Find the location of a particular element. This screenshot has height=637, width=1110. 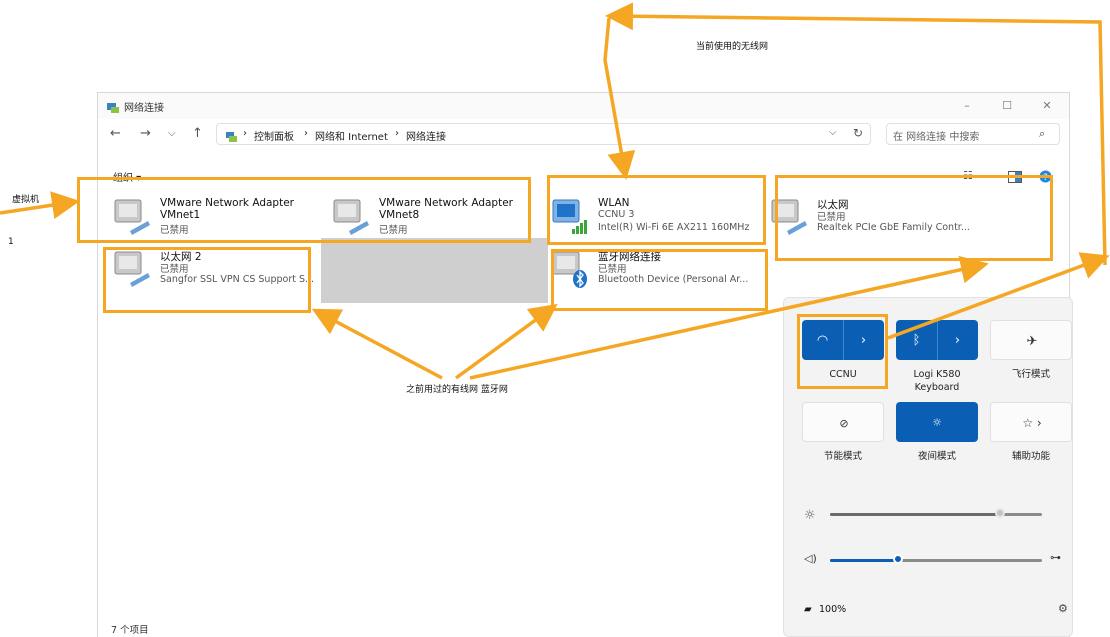

annotation-virtual-machine: 虚拟机 is located at coordinates (26, 200).